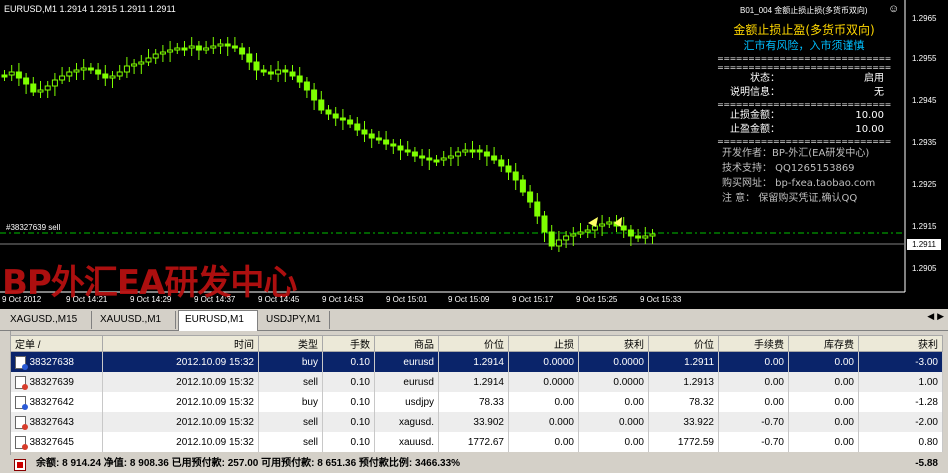  What do you see at coordinates (406, 442) in the screenshot?
I see `symbol-cell: xauusd.` at bounding box center [406, 442].